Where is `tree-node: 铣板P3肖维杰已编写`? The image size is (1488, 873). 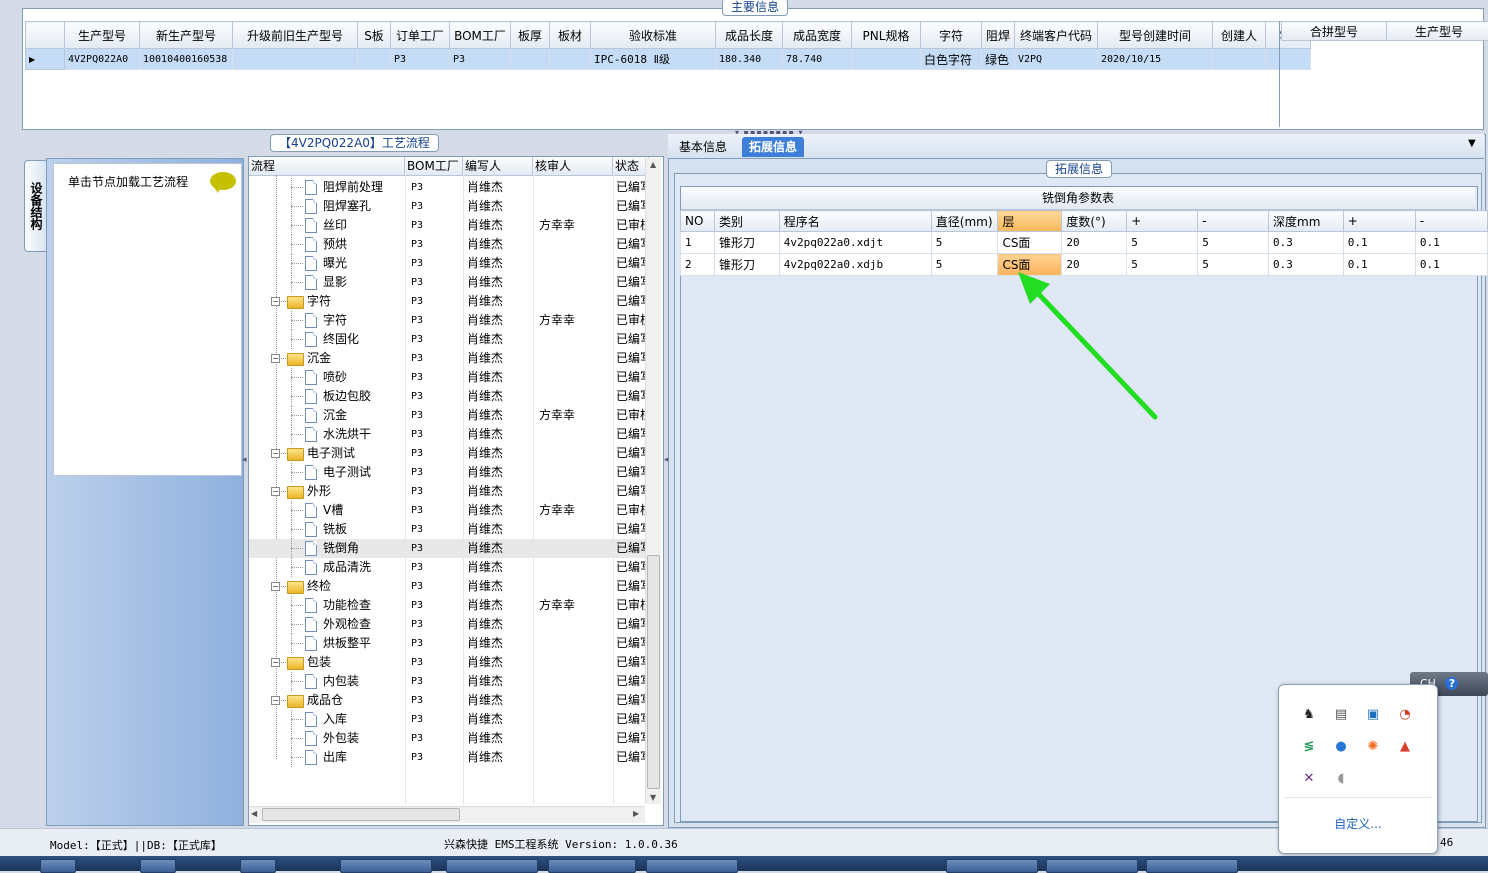 tree-node: 铣板P3肖维杰已编写 is located at coordinates (449, 529).